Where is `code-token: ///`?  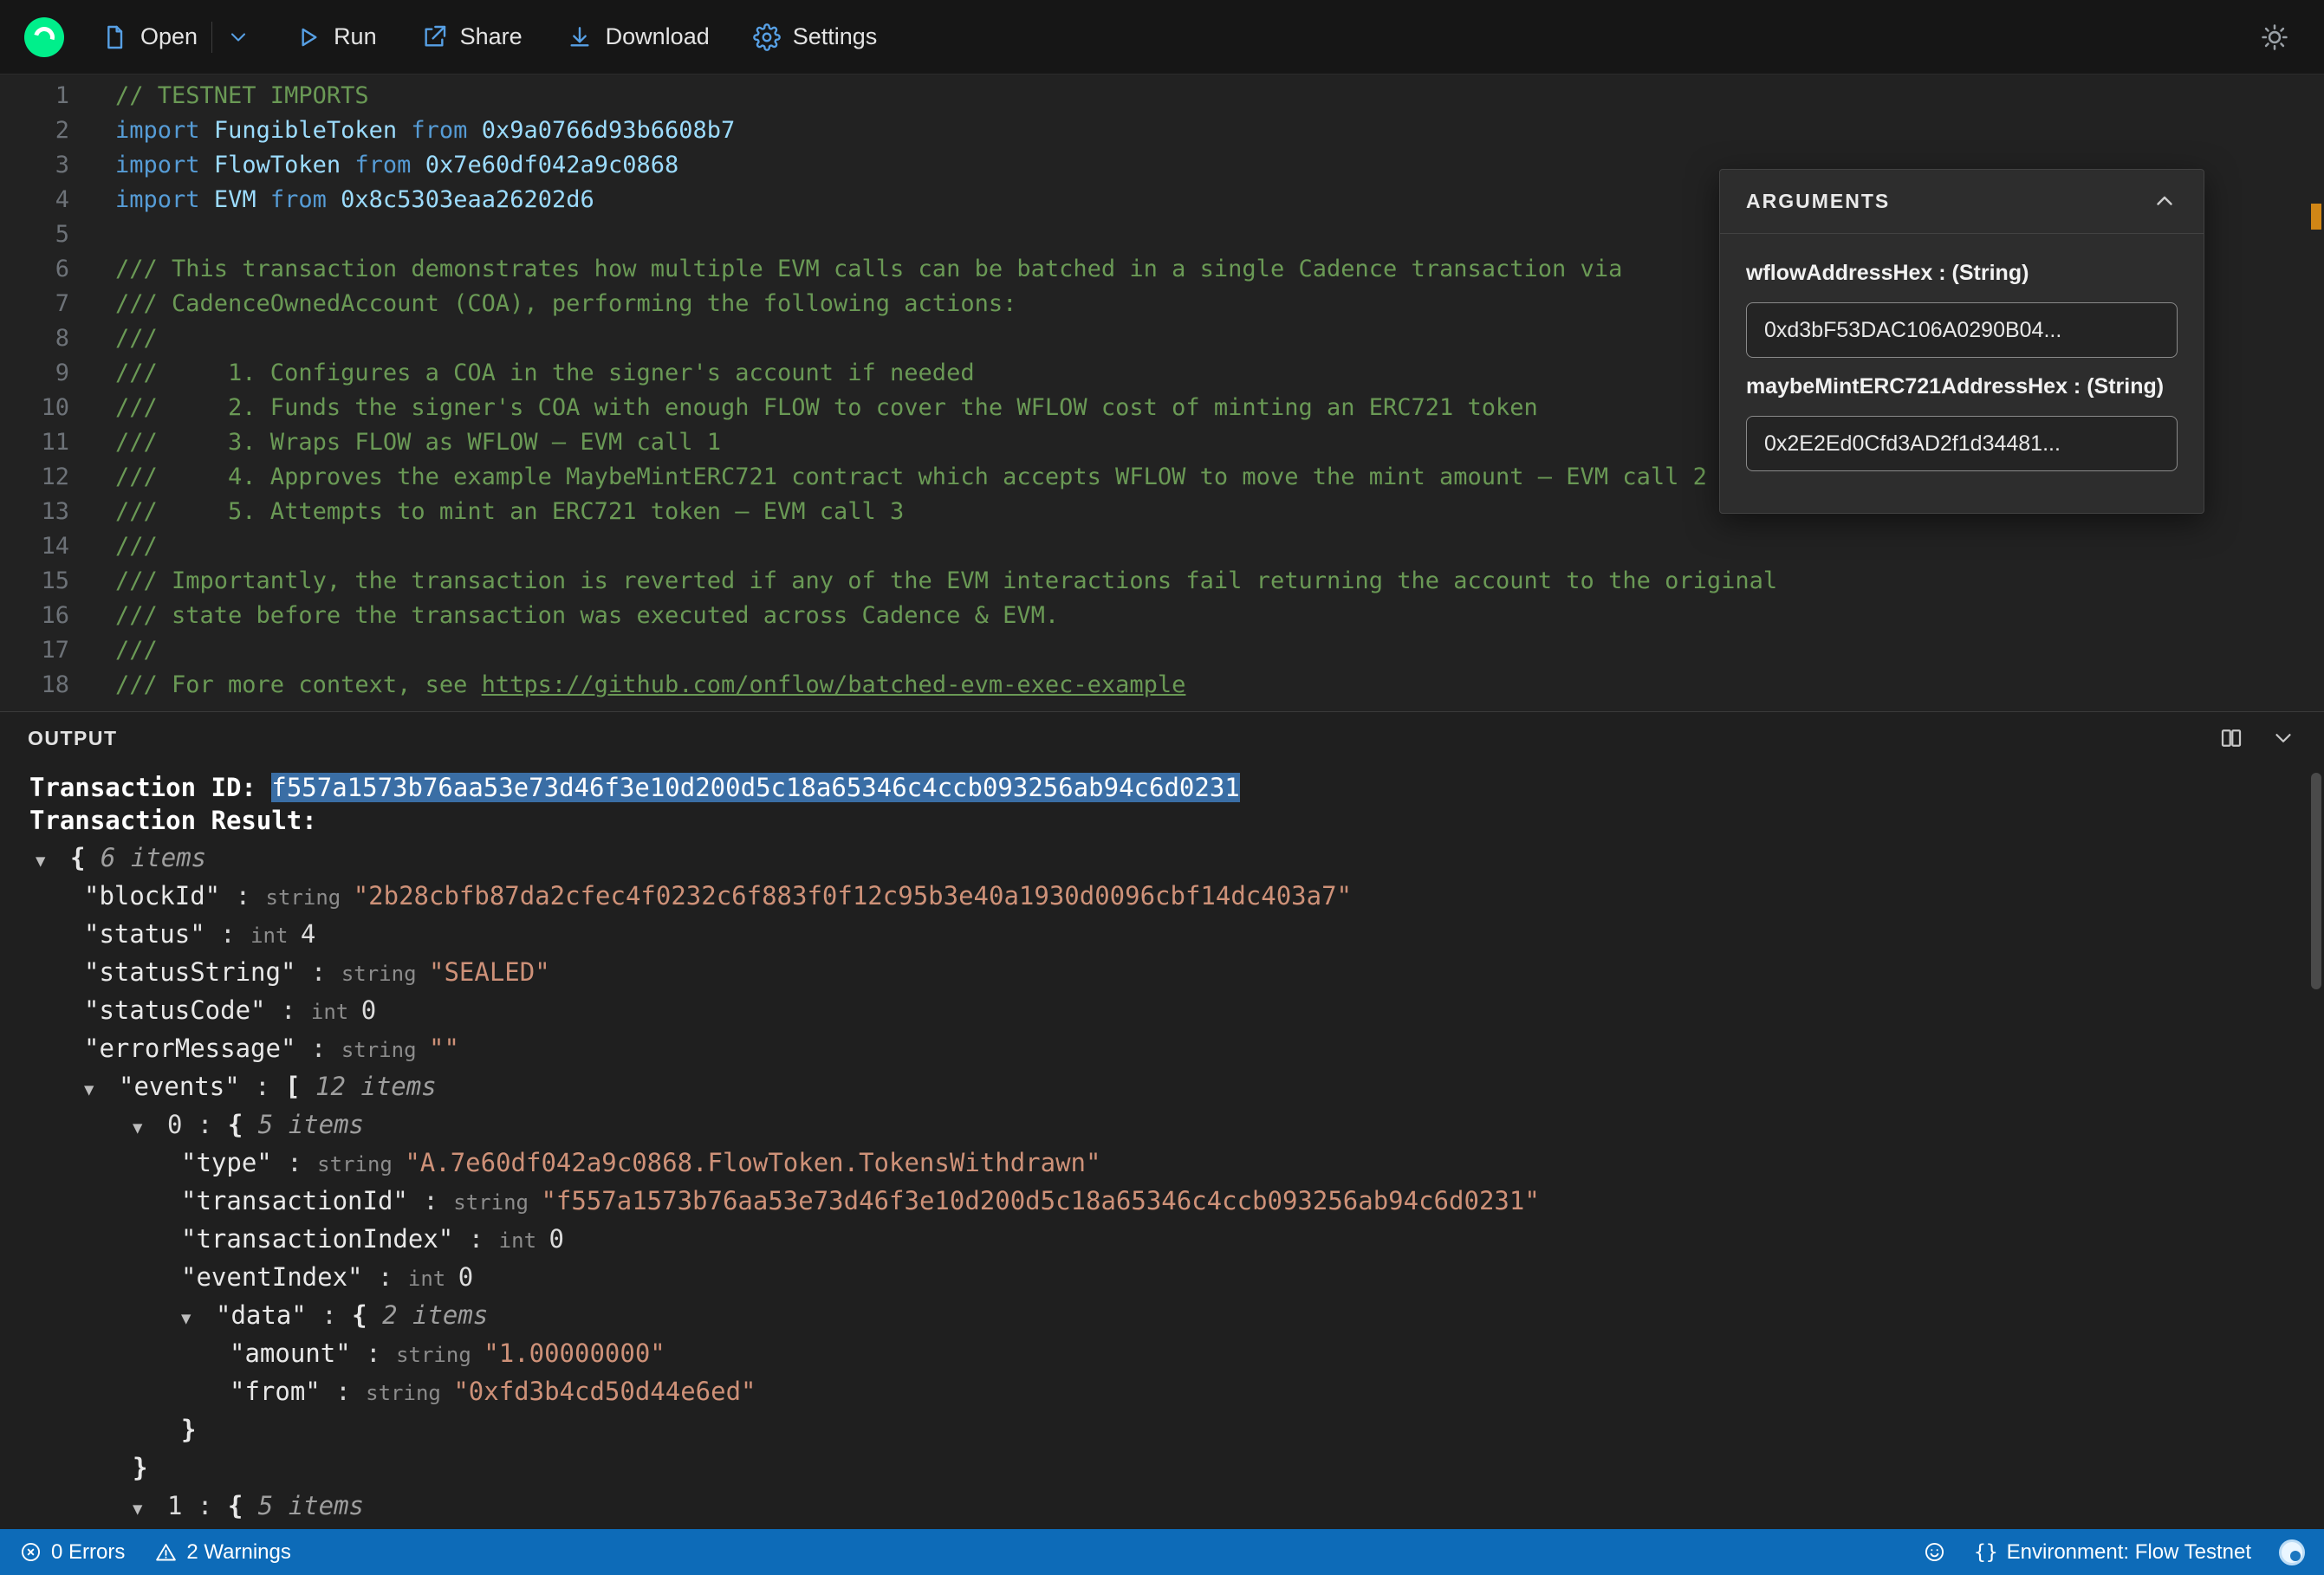
code-token: /// is located at coordinates (136, 339).